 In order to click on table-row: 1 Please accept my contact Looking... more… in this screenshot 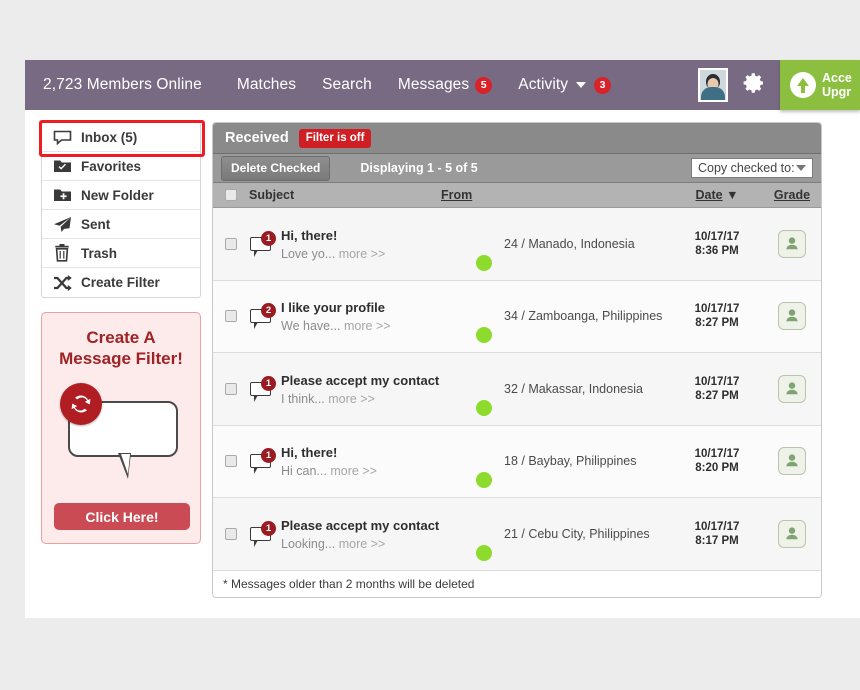, I will do `click(517, 534)`.